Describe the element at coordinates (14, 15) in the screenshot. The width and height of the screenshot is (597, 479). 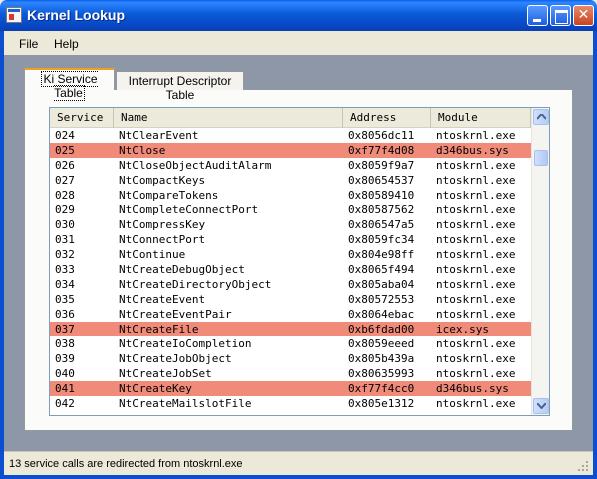
I see `app-icon` at that location.